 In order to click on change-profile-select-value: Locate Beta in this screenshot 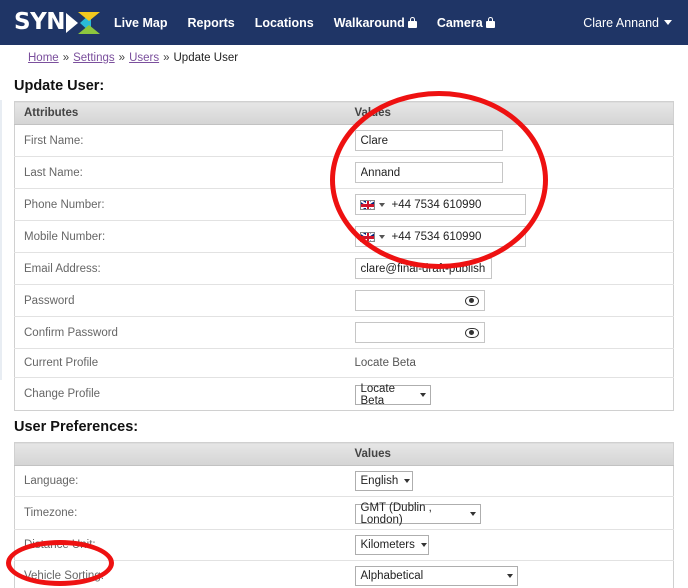, I will do `click(378, 395)`.